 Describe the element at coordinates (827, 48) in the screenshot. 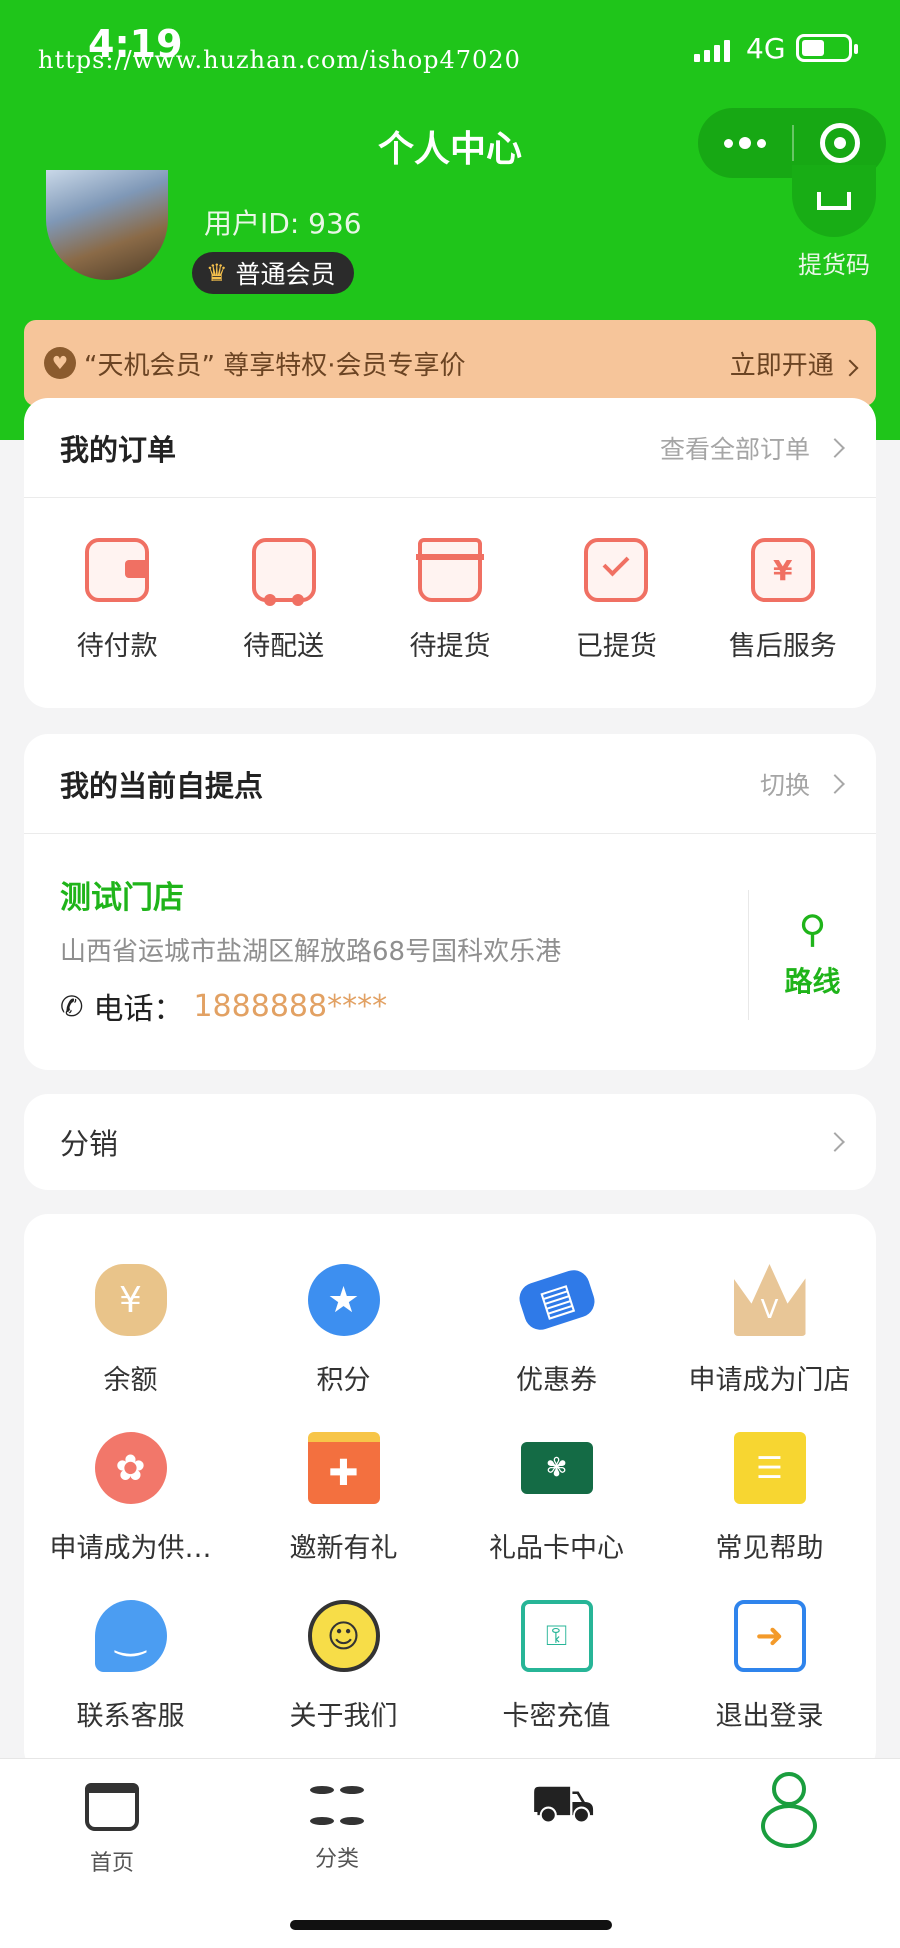

I see `battery-icon` at that location.